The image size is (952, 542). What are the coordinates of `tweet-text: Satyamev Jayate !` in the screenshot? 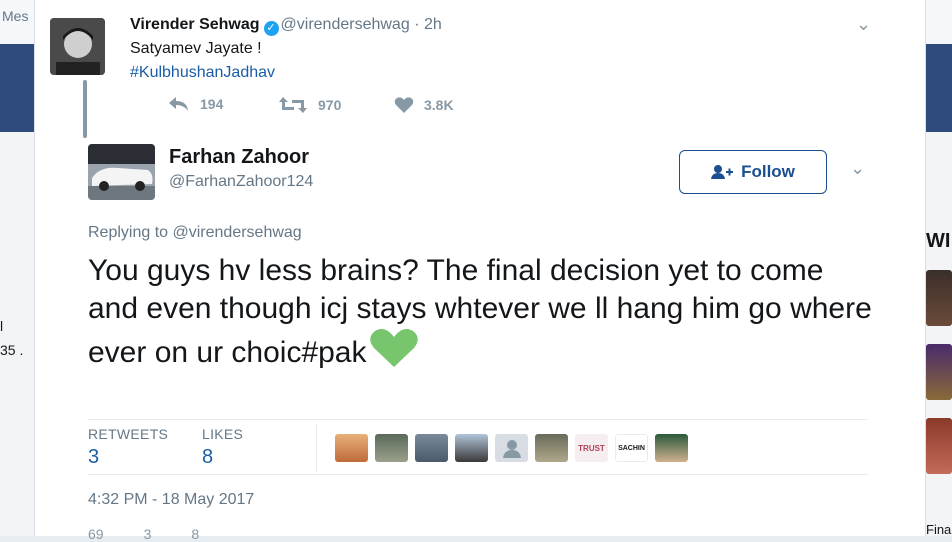 It's located at (196, 48).